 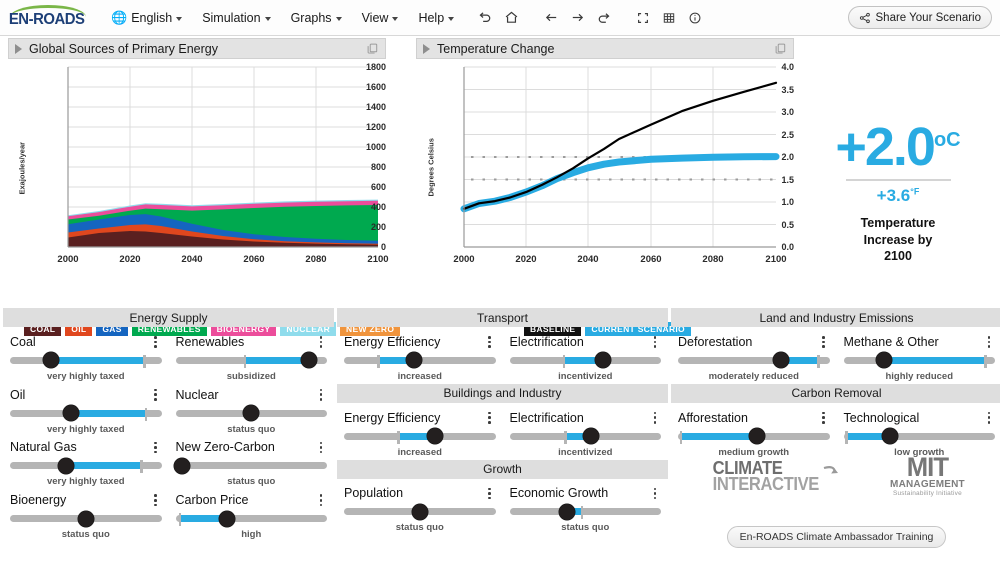 I want to click on redo-icon, so click(x=603, y=18).